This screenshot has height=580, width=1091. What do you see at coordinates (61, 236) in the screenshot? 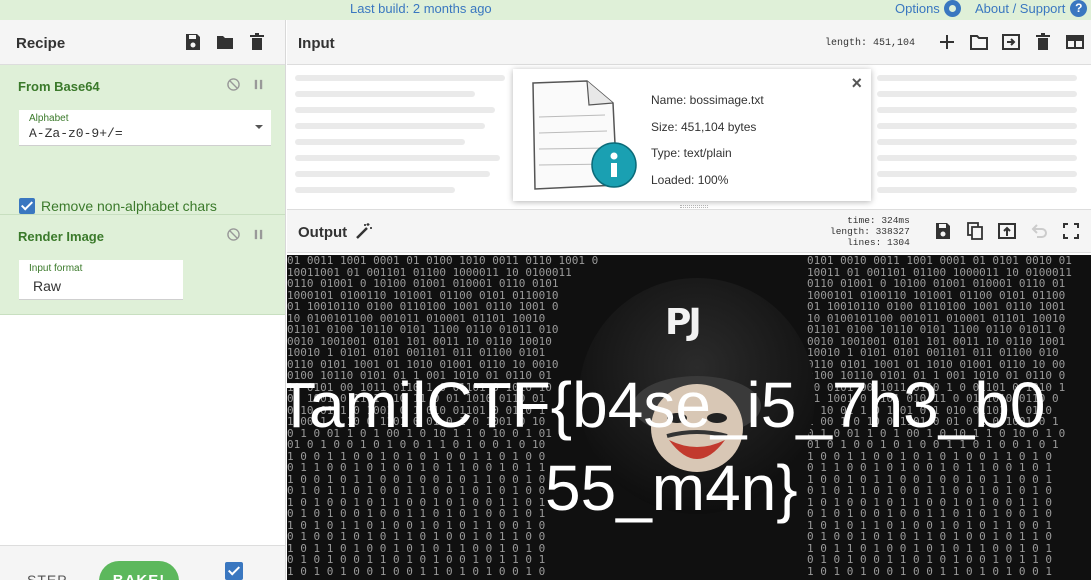
I see `operation-title: Render Image` at bounding box center [61, 236].